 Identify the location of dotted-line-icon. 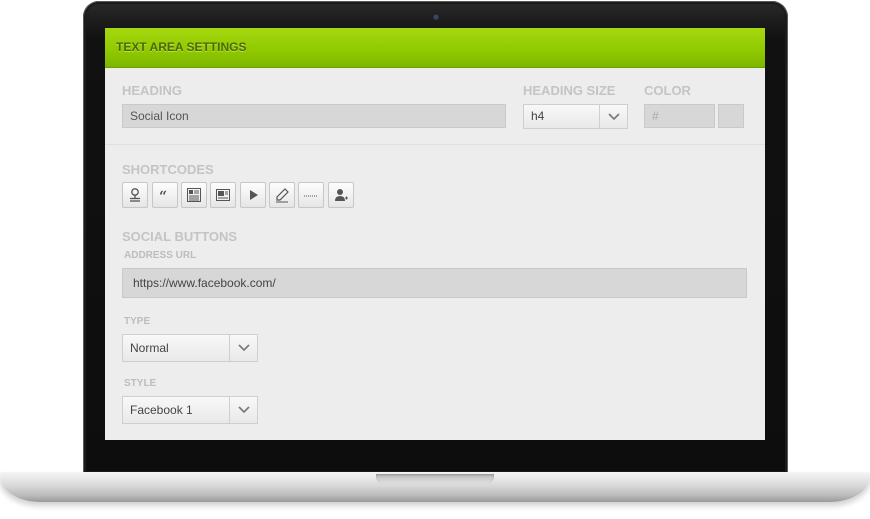
(311, 196).